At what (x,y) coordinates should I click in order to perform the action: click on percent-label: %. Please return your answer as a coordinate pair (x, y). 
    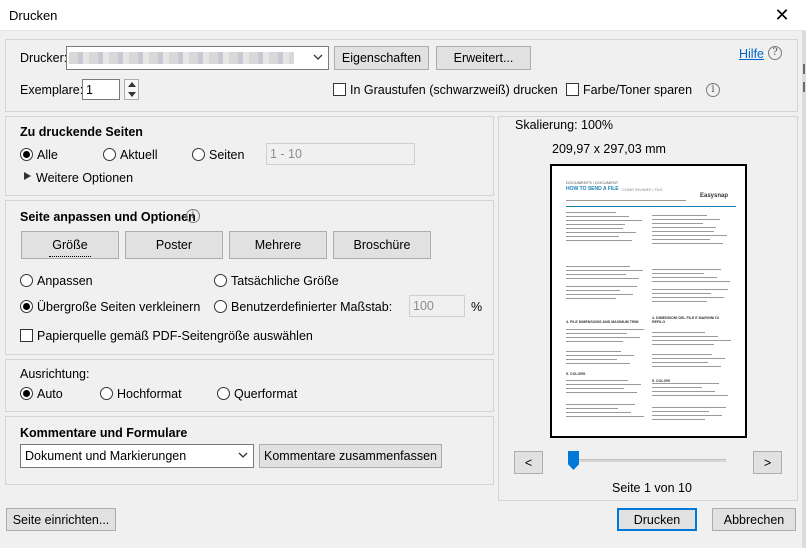
    Looking at the image, I should click on (477, 307).